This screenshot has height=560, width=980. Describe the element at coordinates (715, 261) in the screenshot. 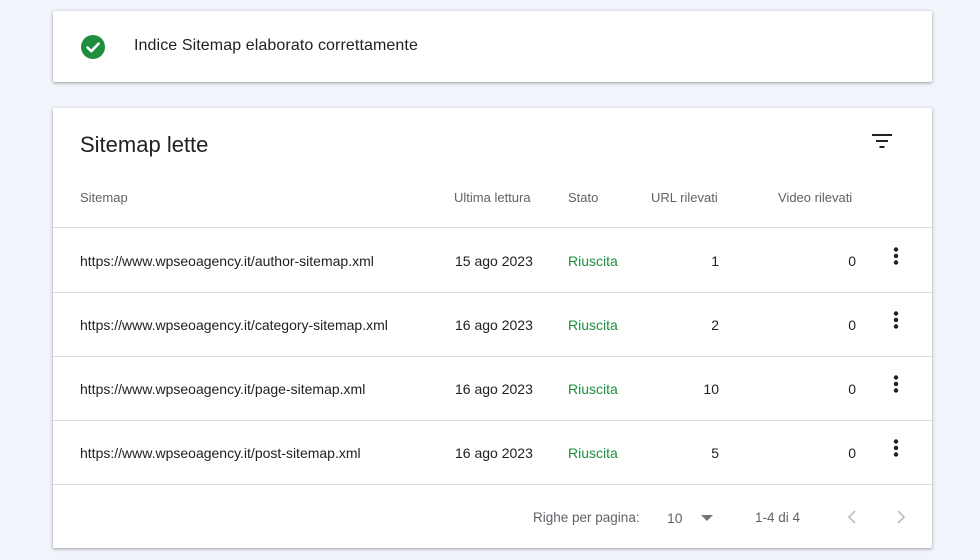

I see `urls-count: 1` at that location.